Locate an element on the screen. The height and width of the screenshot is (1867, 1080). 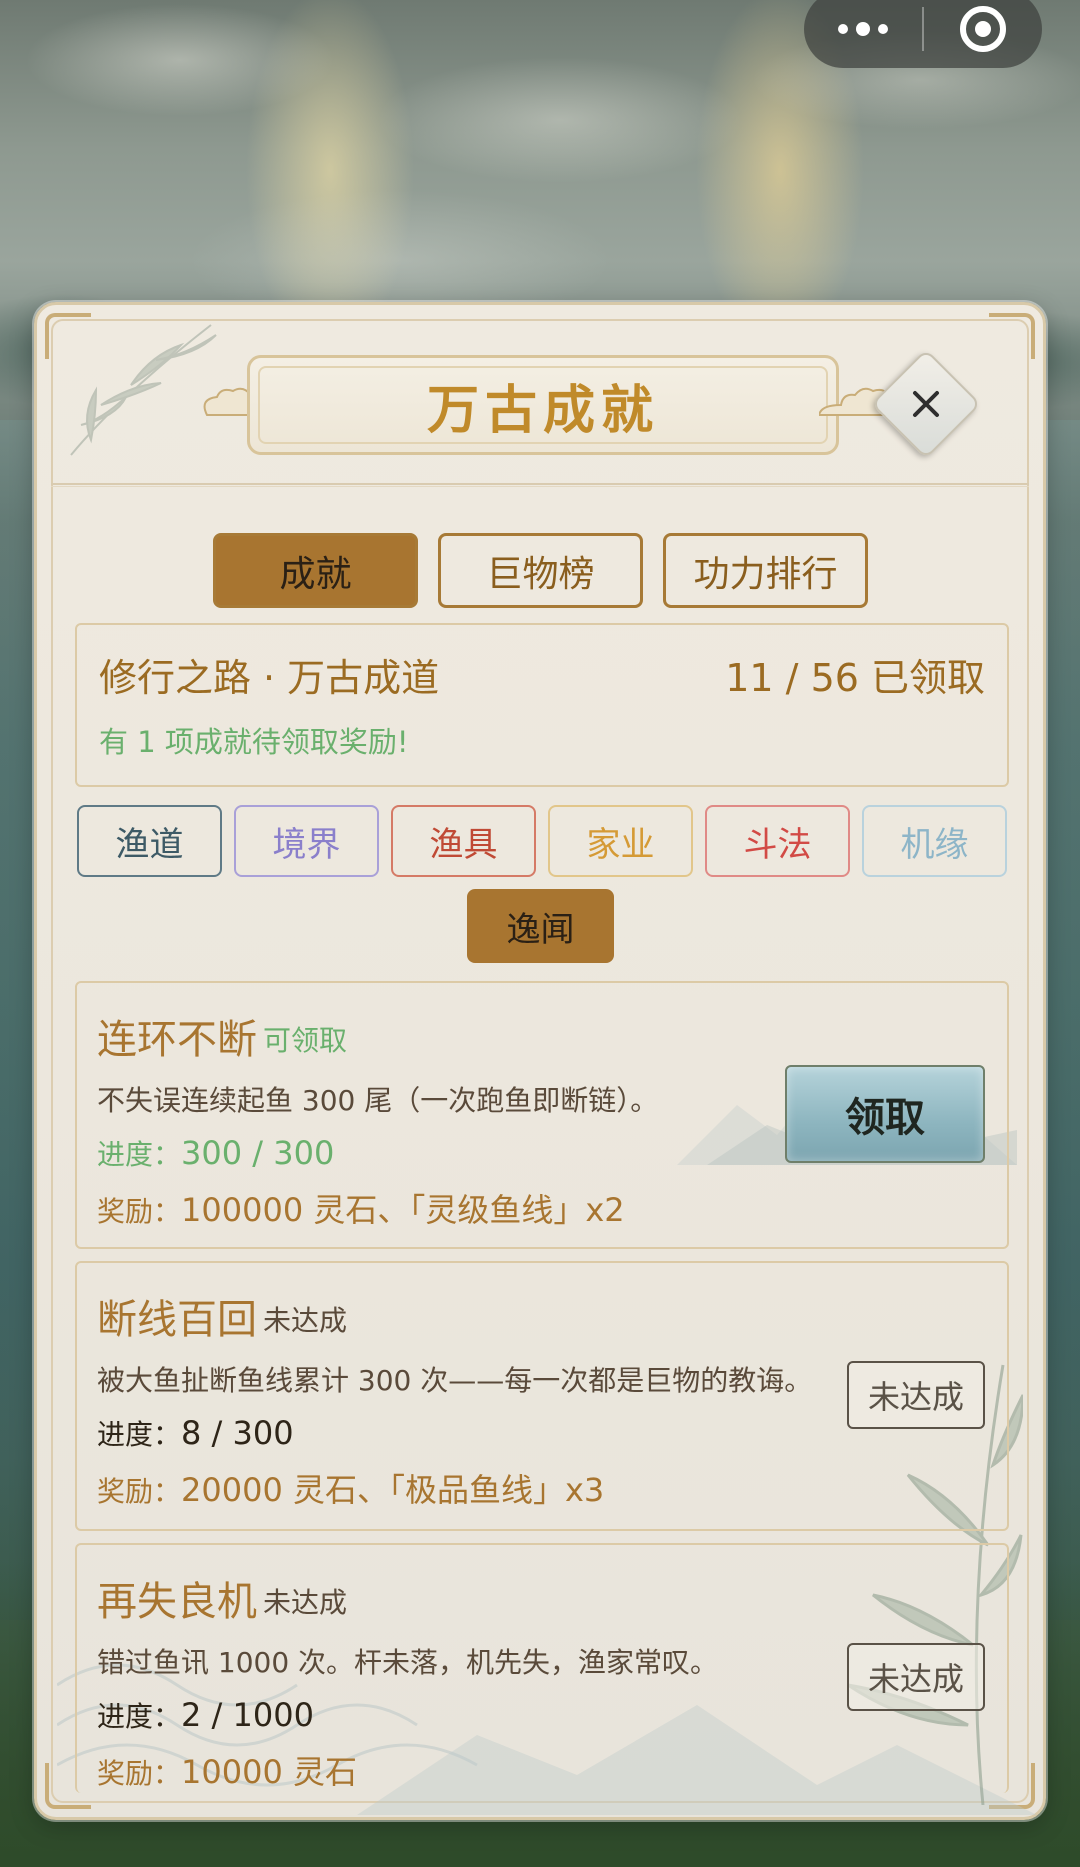
title-plaque: 万古成就 is located at coordinates (543, 405).